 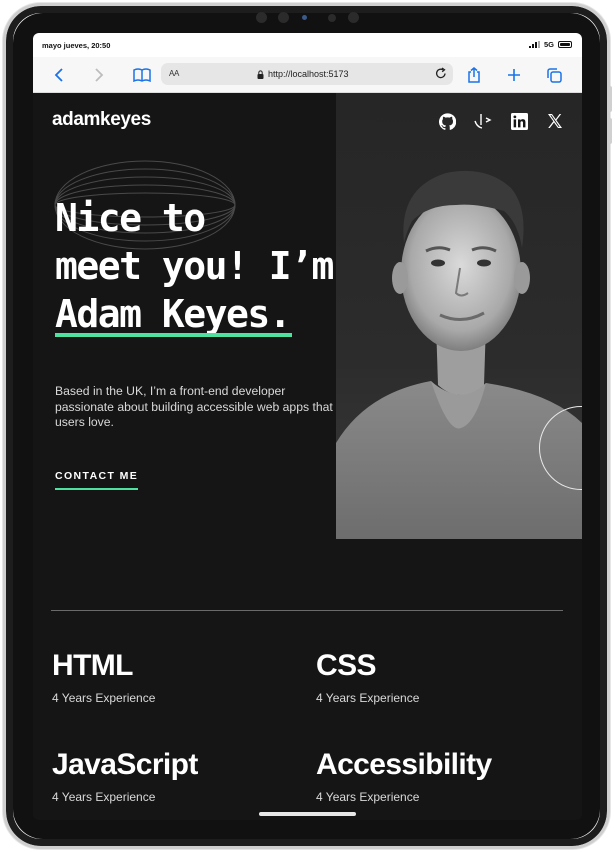 What do you see at coordinates (307, 45) in the screenshot?
I see `status-bar: mayo jueves, 20:50 5G` at bounding box center [307, 45].